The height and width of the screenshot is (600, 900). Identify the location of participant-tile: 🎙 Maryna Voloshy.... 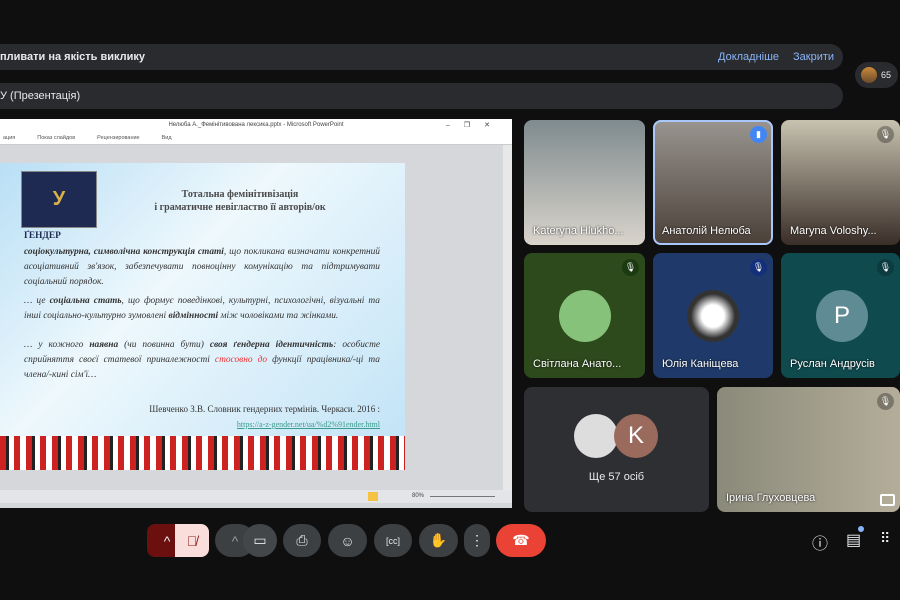
(840, 182).